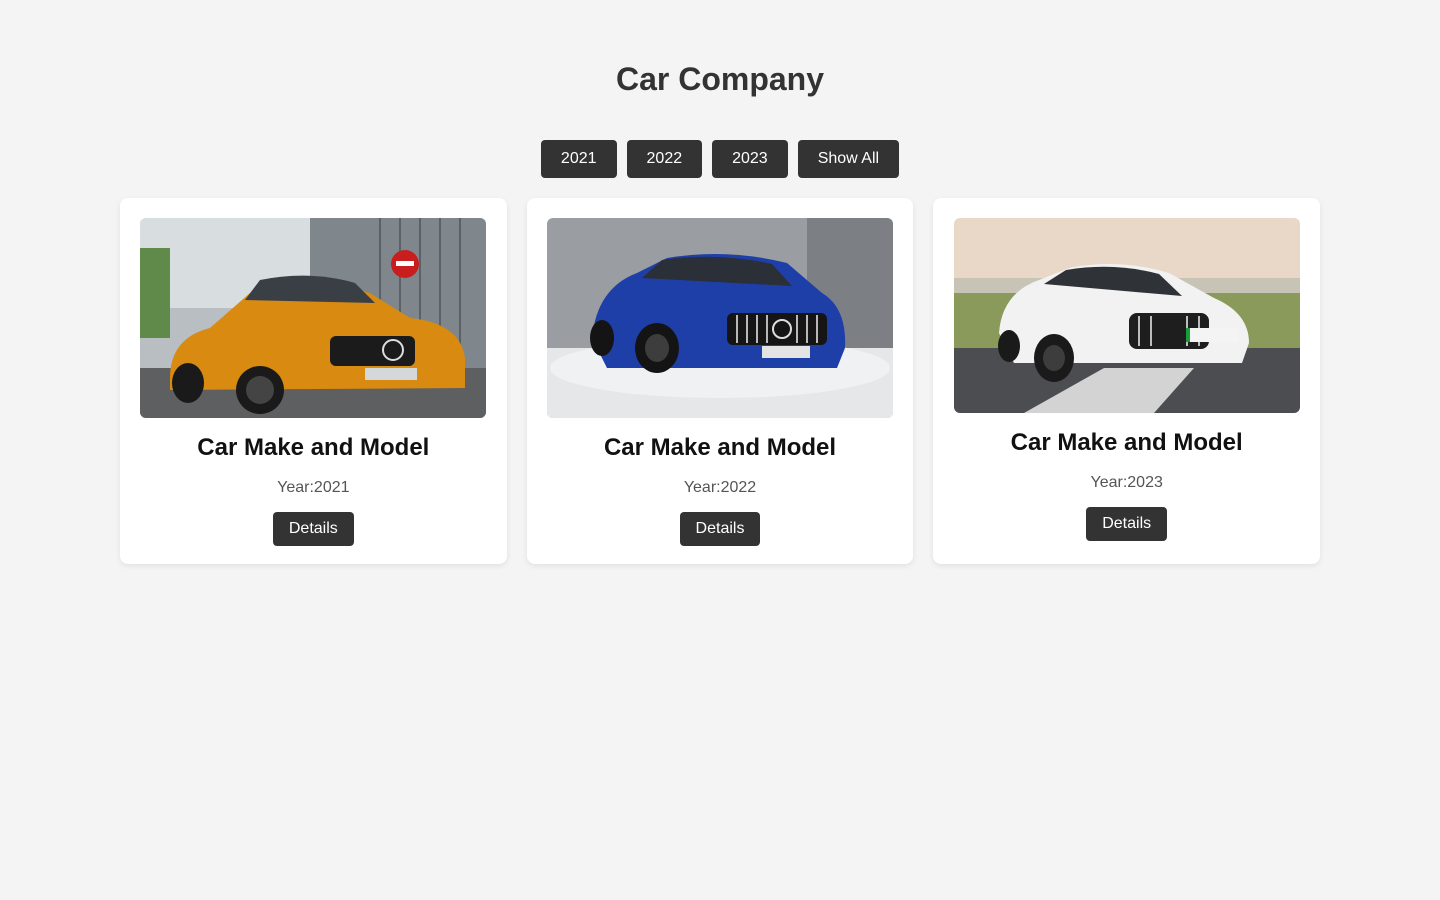 The width and height of the screenshot is (1440, 900). I want to click on car-card: Car Make and Model Year:2023 Details, so click(1127, 381).